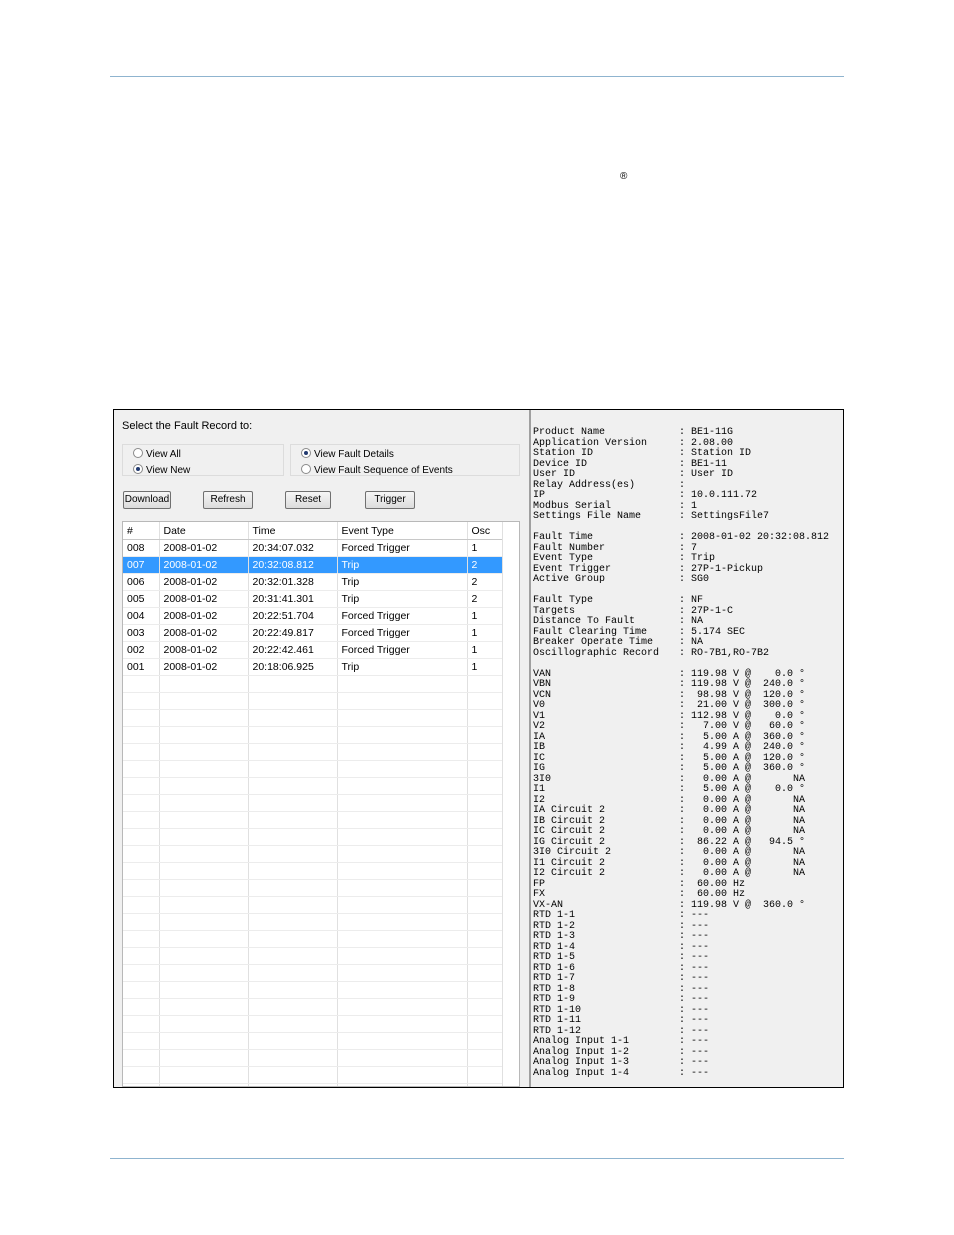 Image resolution: width=954 pixels, height=1235 pixels. I want to click on report-field-label: IA Circuit 2, so click(569, 810).